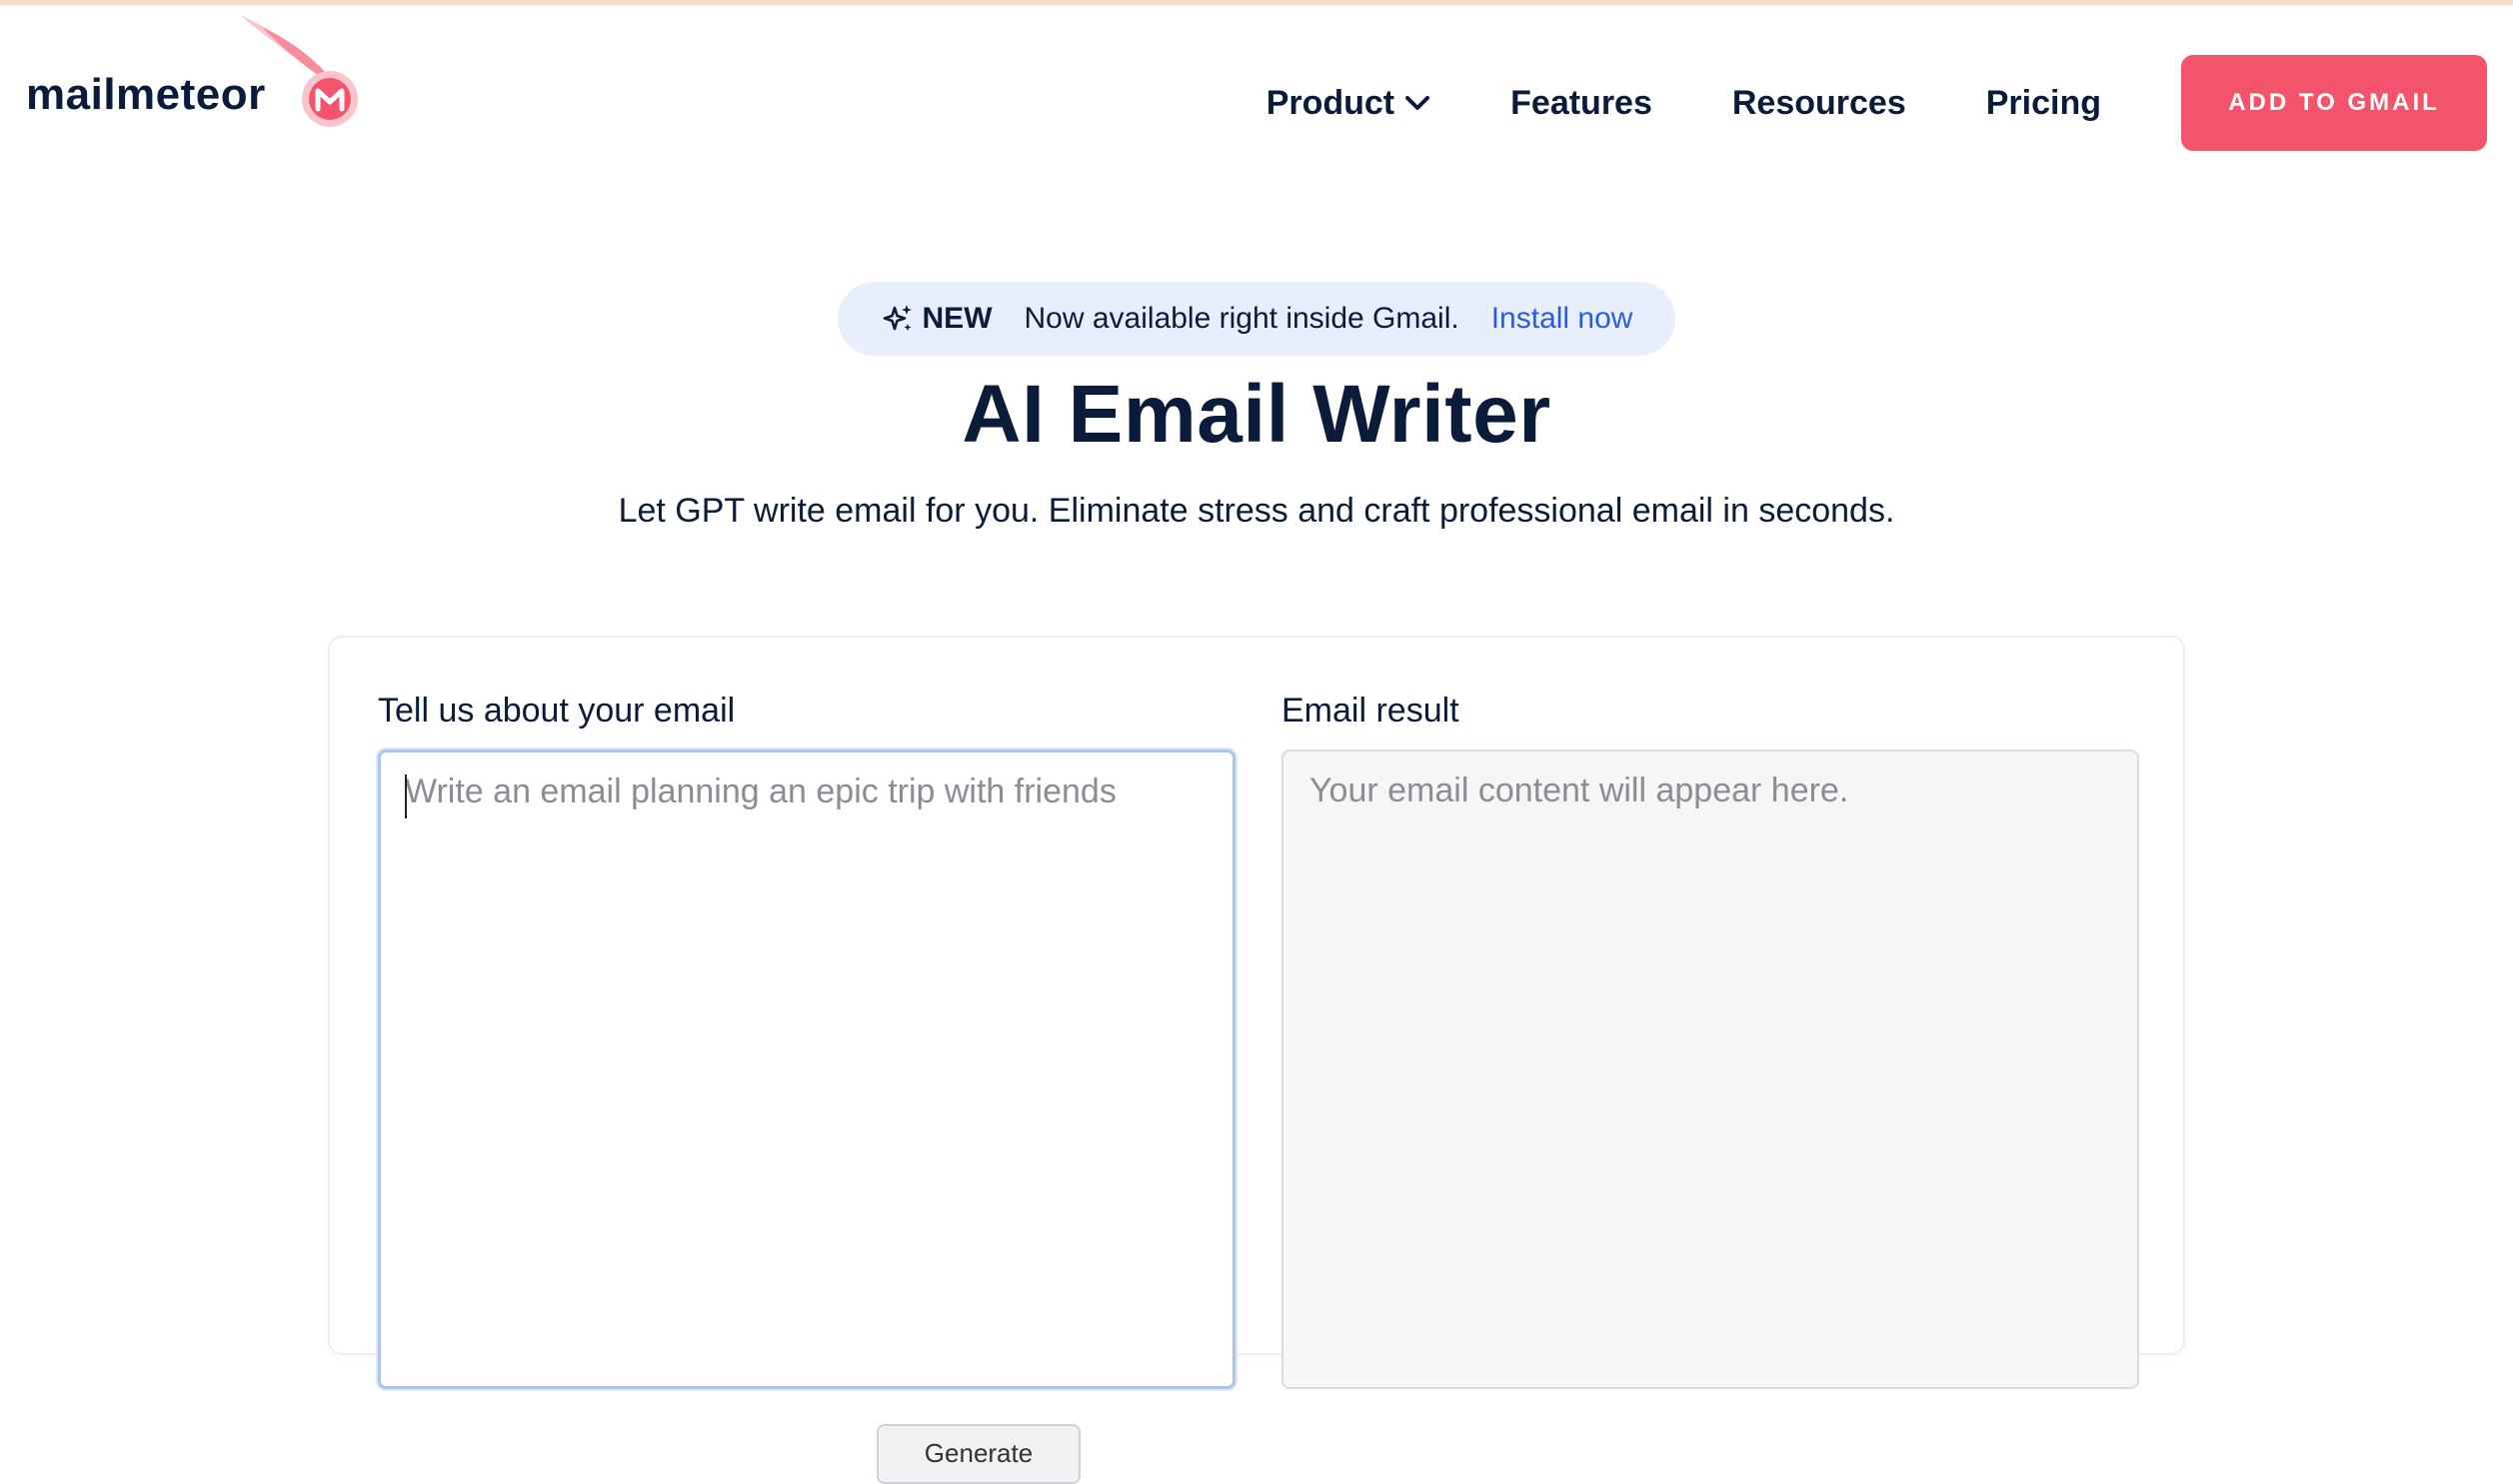 Image resolution: width=2513 pixels, height=1484 pixels. Describe the element at coordinates (957, 318) in the screenshot. I see `new-tag: NEW` at that location.